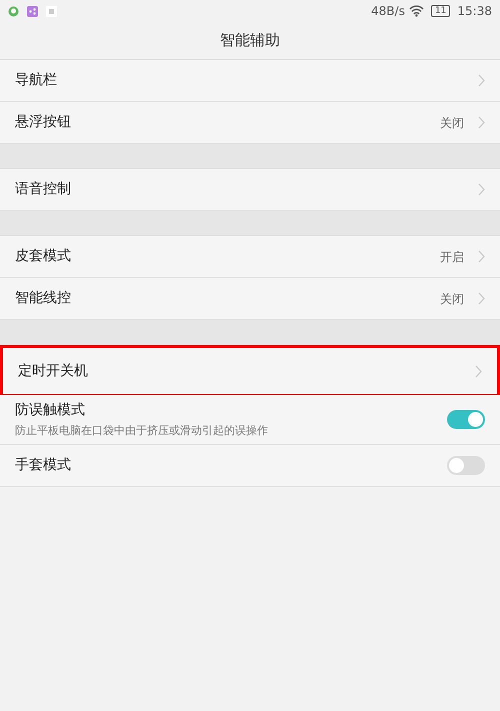 Image resolution: width=500 pixels, height=711 pixels. I want to click on app-icon, so click(51, 11).